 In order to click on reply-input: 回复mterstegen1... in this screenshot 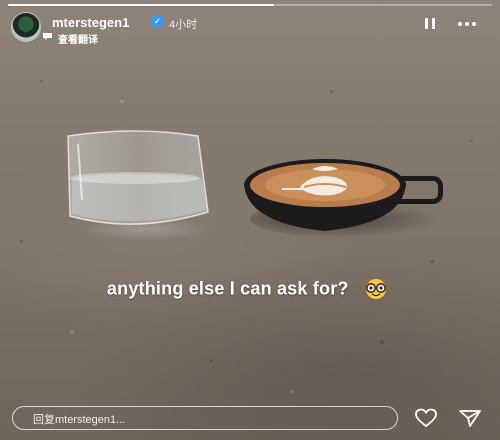, I will do `click(205, 418)`.